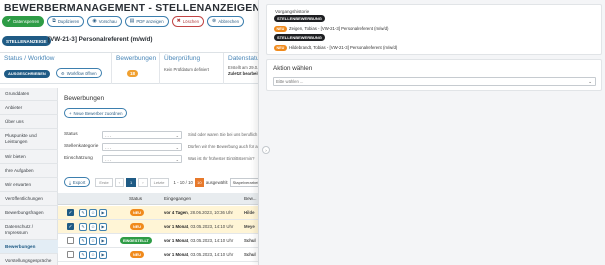 This screenshot has width=605, height=265. I want to click on filter-label-assessment: Einschätzung, so click(78, 158).